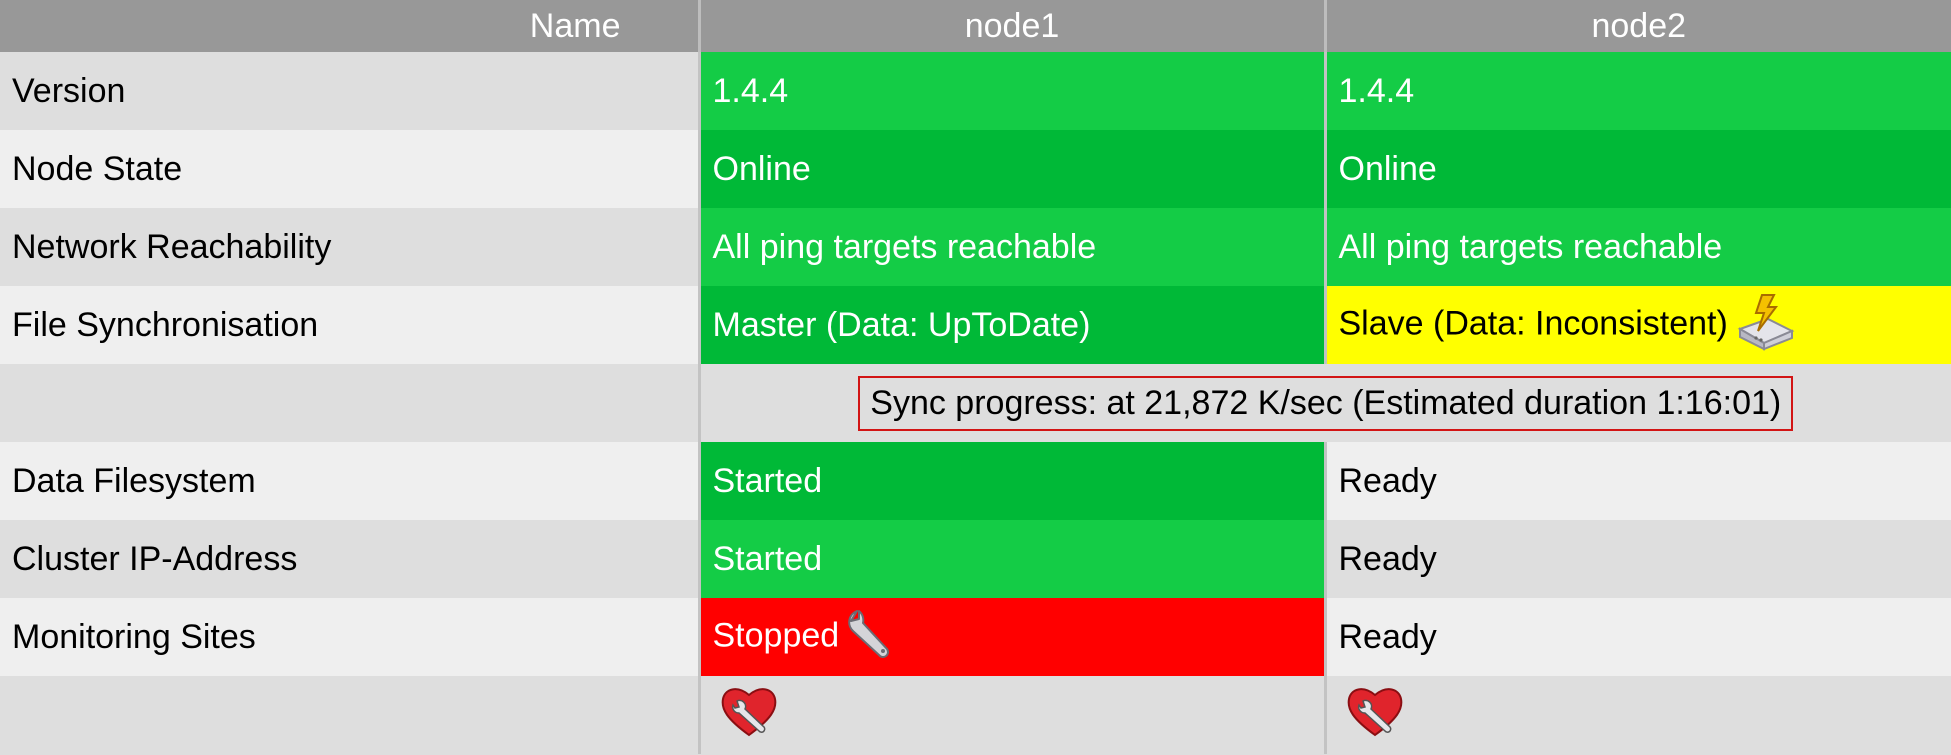 This screenshot has height=755, width=1951. I want to click on node1-data-filesystem: Started, so click(1011, 481).